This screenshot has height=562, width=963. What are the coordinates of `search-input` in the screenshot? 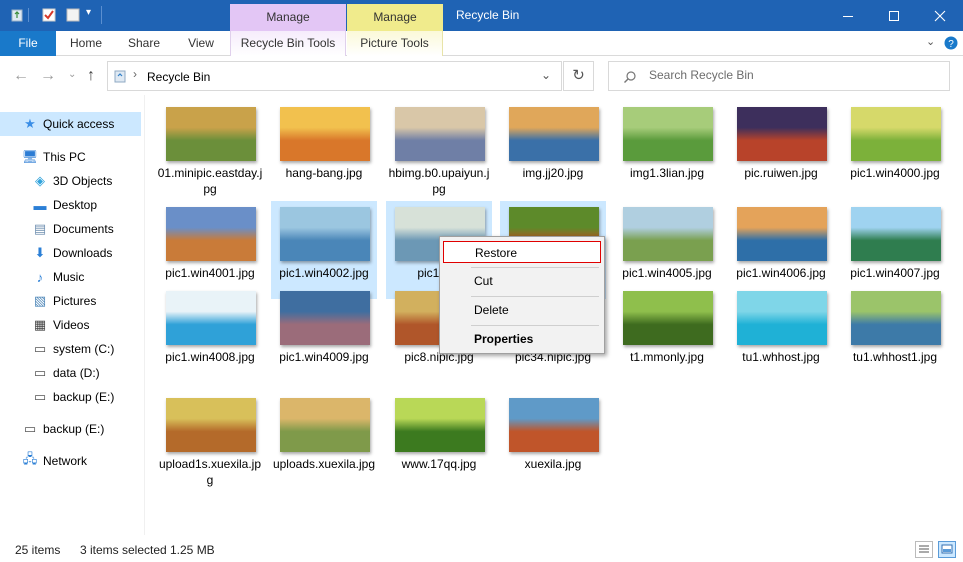 It's located at (794, 75).